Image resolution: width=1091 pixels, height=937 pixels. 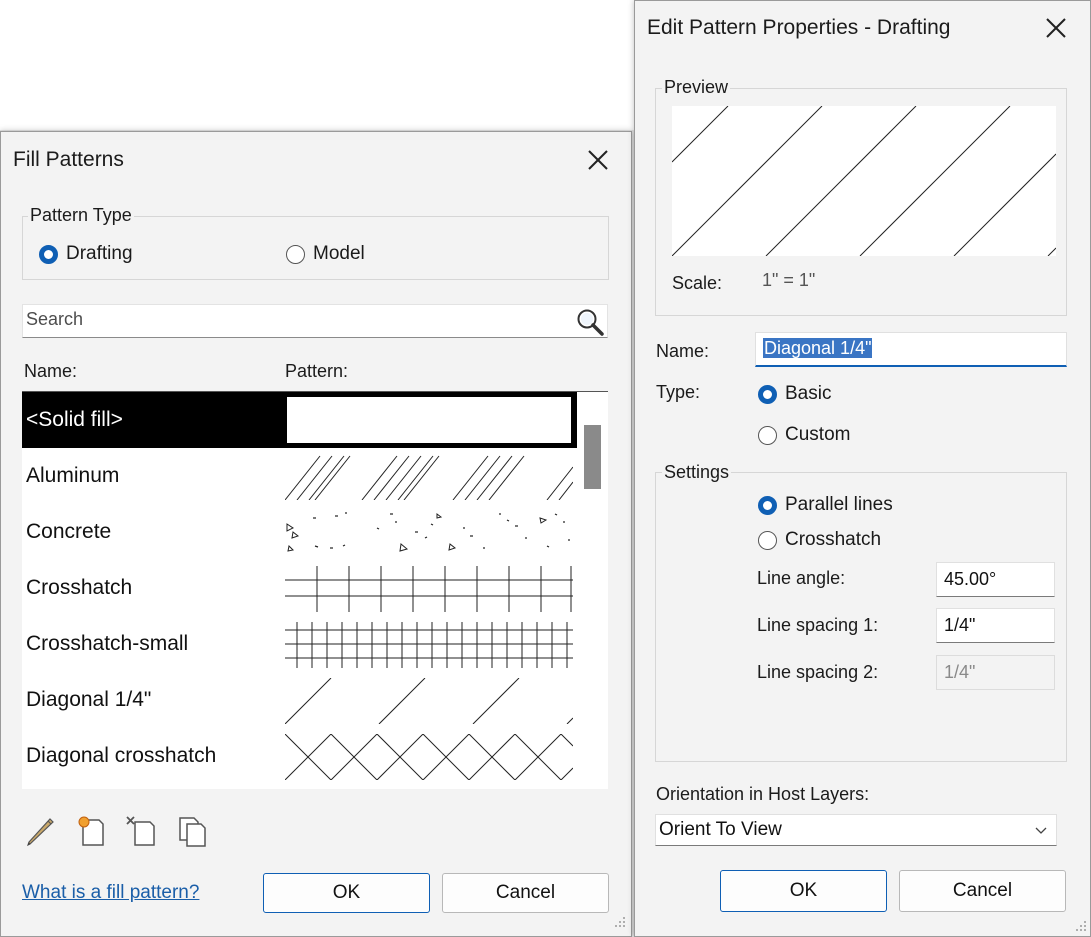 I want to click on radio-basic: Basic, so click(x=794, y=394).